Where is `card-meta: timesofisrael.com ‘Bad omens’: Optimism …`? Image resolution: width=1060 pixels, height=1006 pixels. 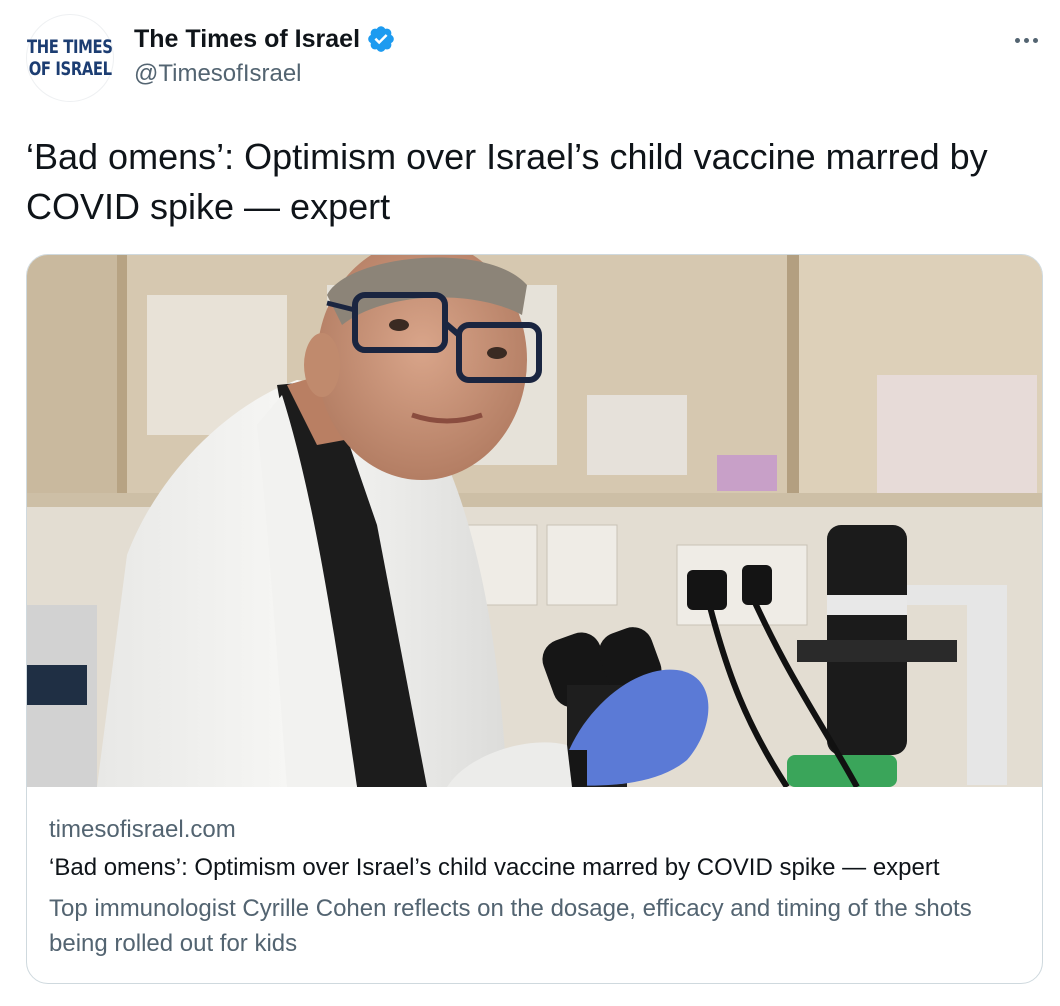 card-meta: timesofisrael.com ‘Bad omens’: Optimism … is located at coordinates (534, 888).